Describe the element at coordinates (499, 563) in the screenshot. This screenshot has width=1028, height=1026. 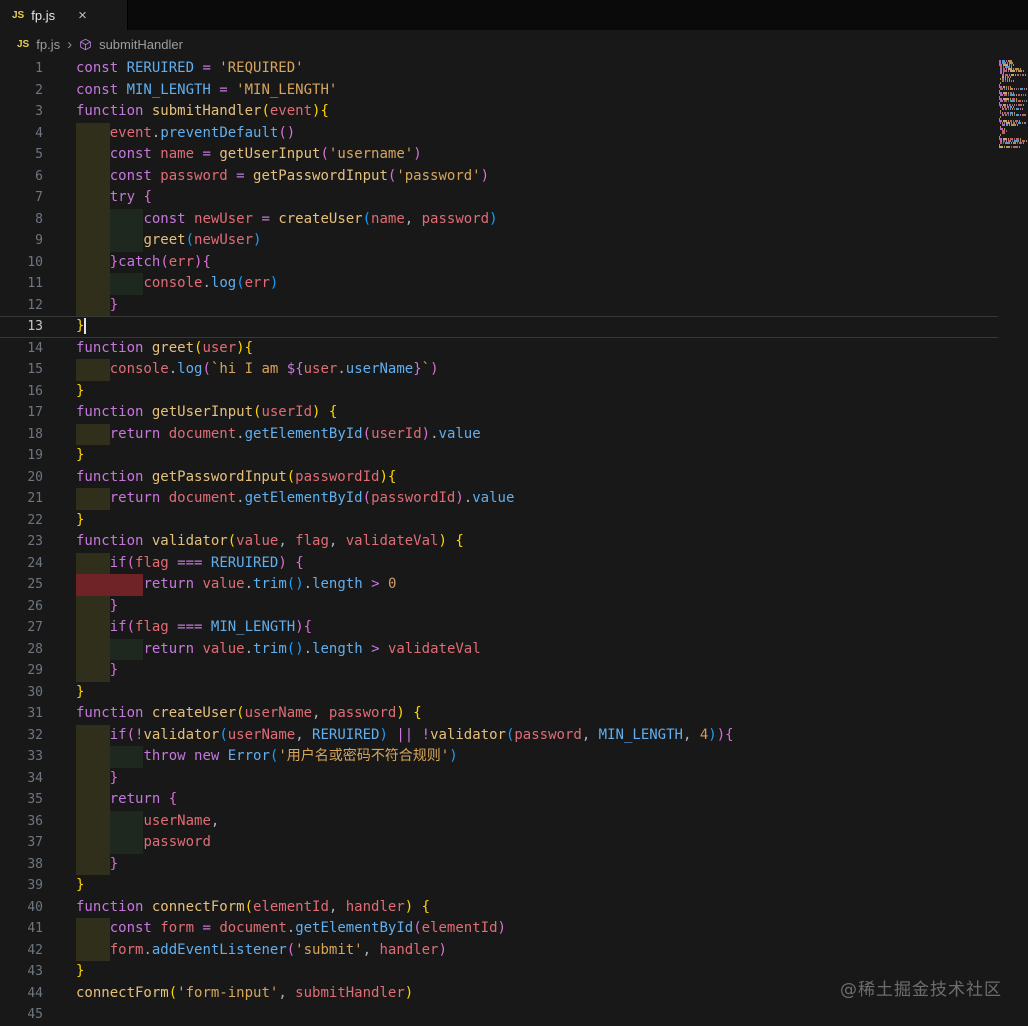
I see `code-line: 24 if(flag === RERUIRED) {` at that location.